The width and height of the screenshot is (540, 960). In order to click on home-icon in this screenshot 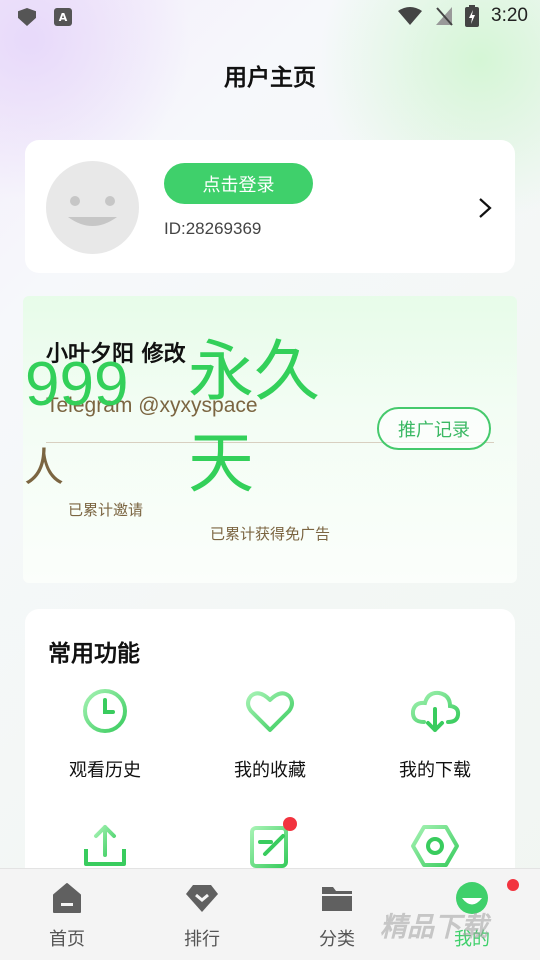, I will do `click(67, 898)`.